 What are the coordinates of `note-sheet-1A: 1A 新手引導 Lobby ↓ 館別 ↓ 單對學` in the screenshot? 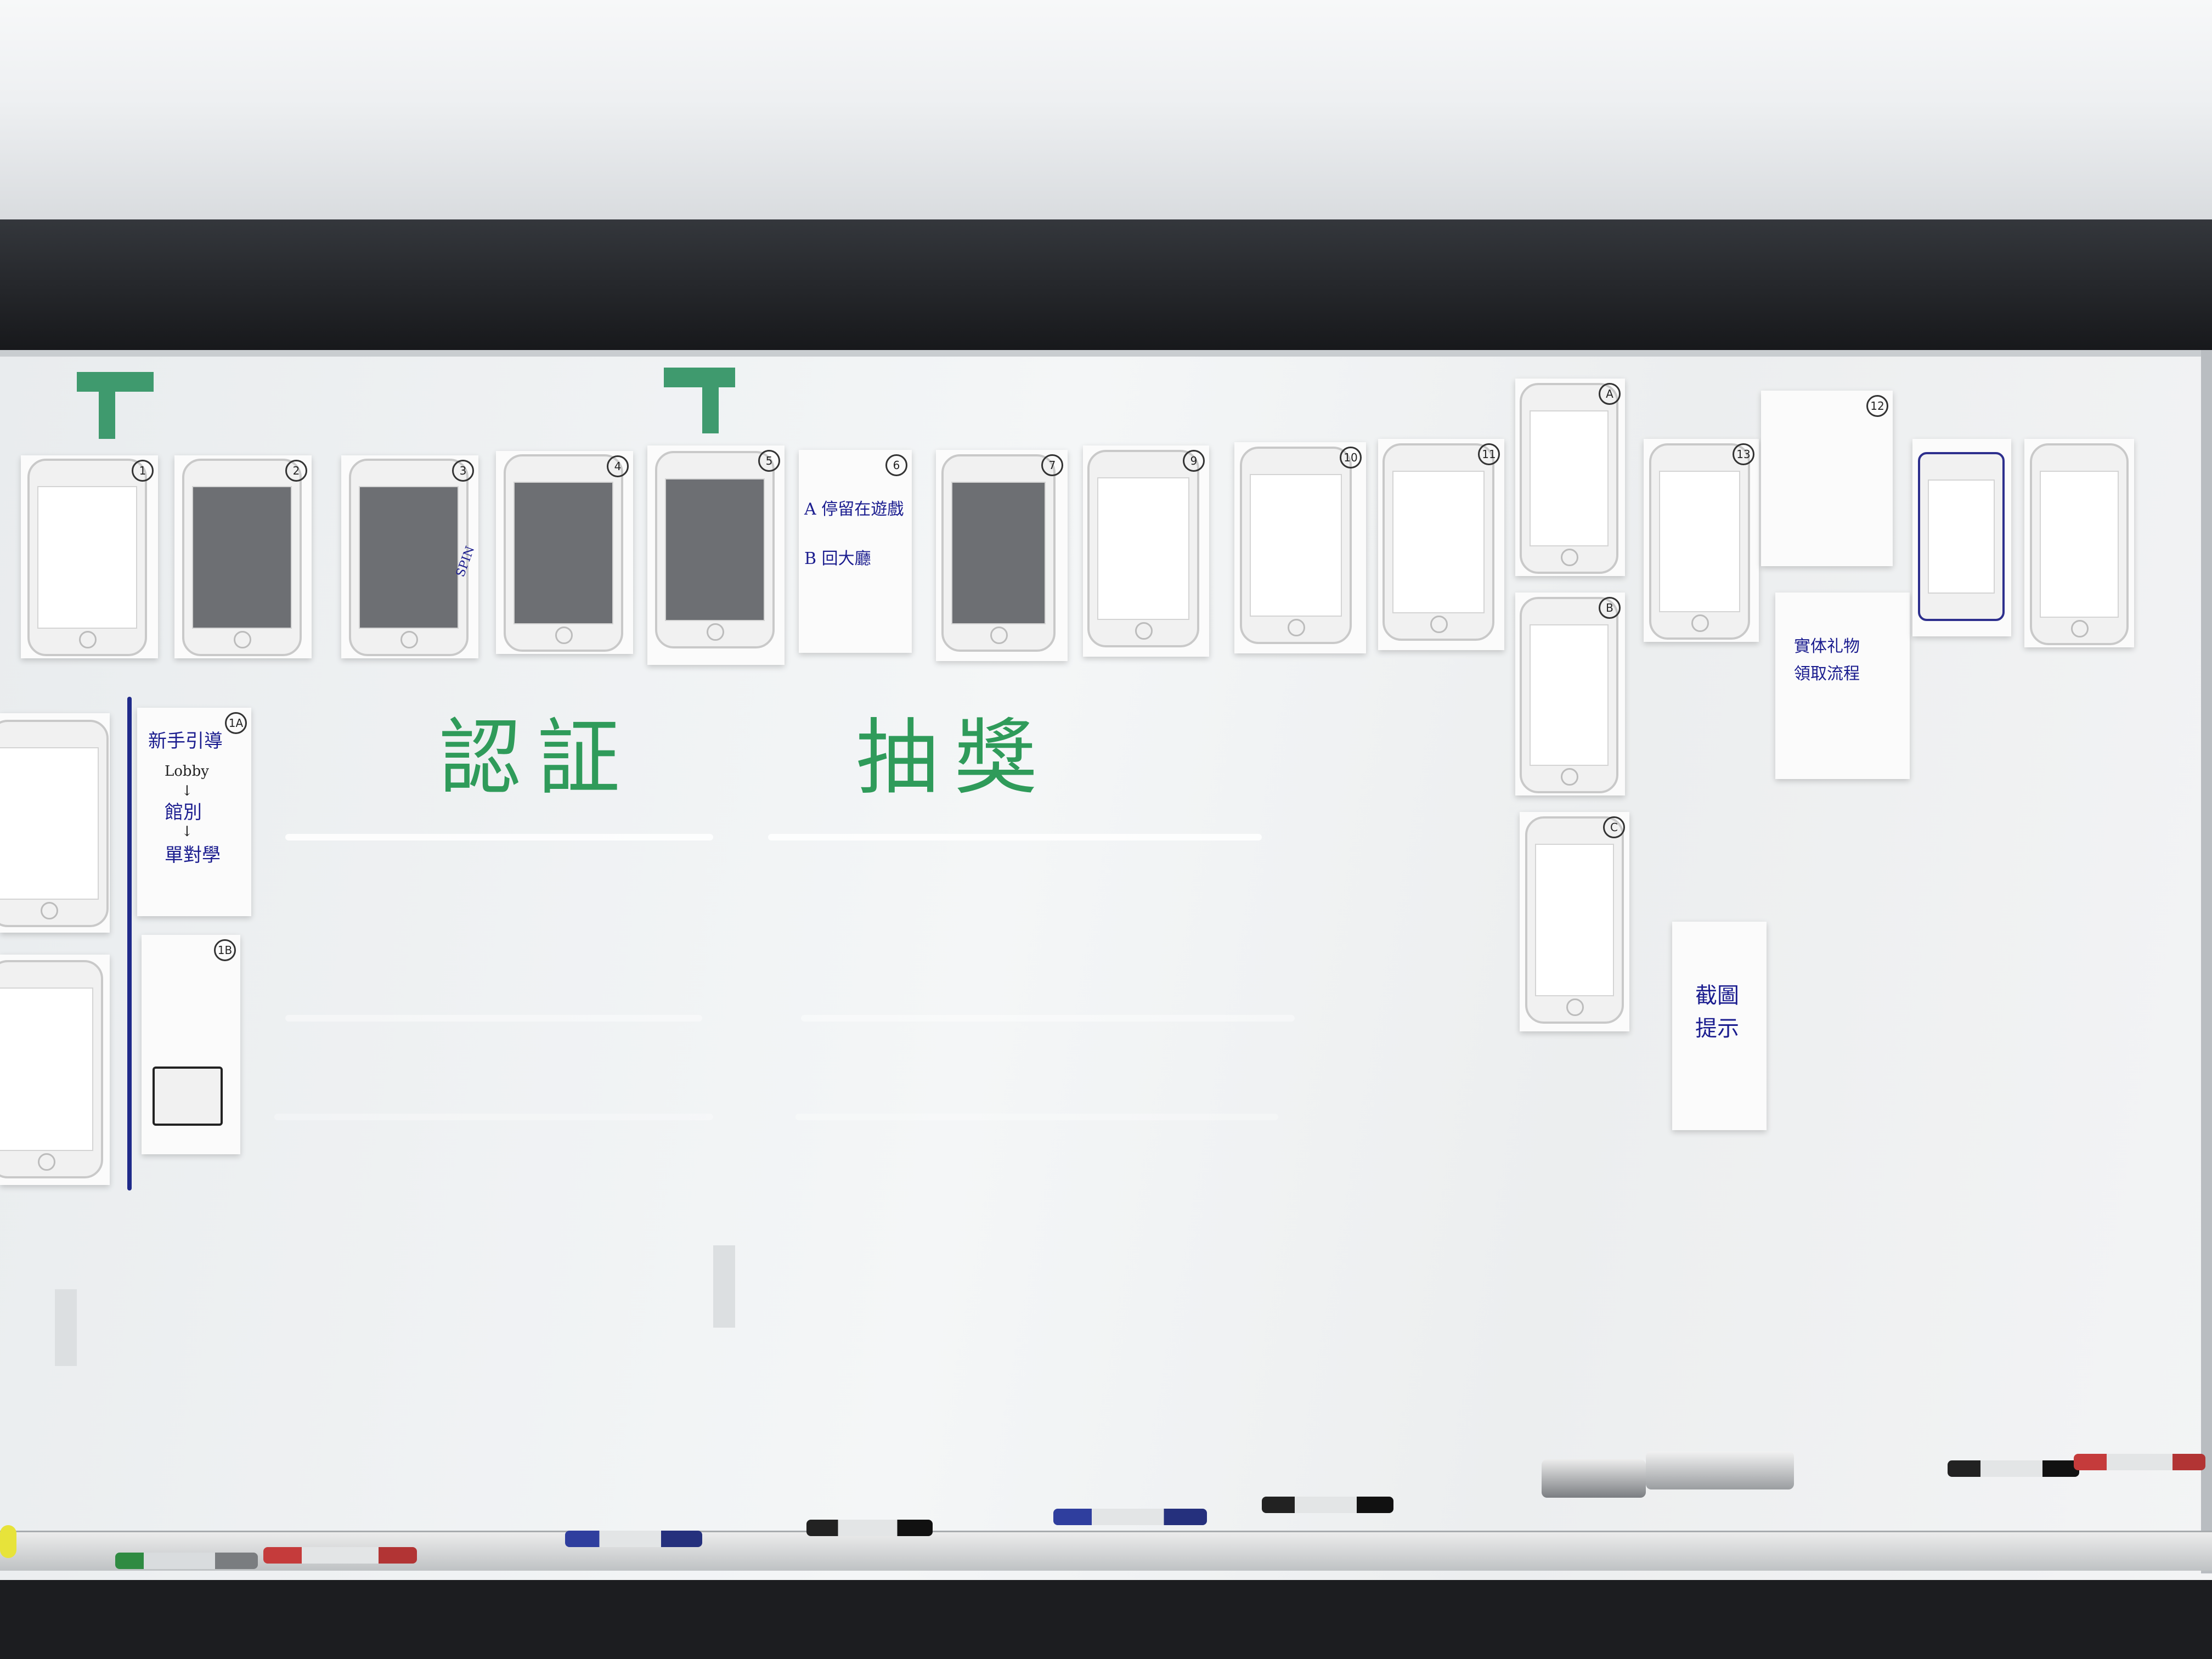 It's located at (194, 812).